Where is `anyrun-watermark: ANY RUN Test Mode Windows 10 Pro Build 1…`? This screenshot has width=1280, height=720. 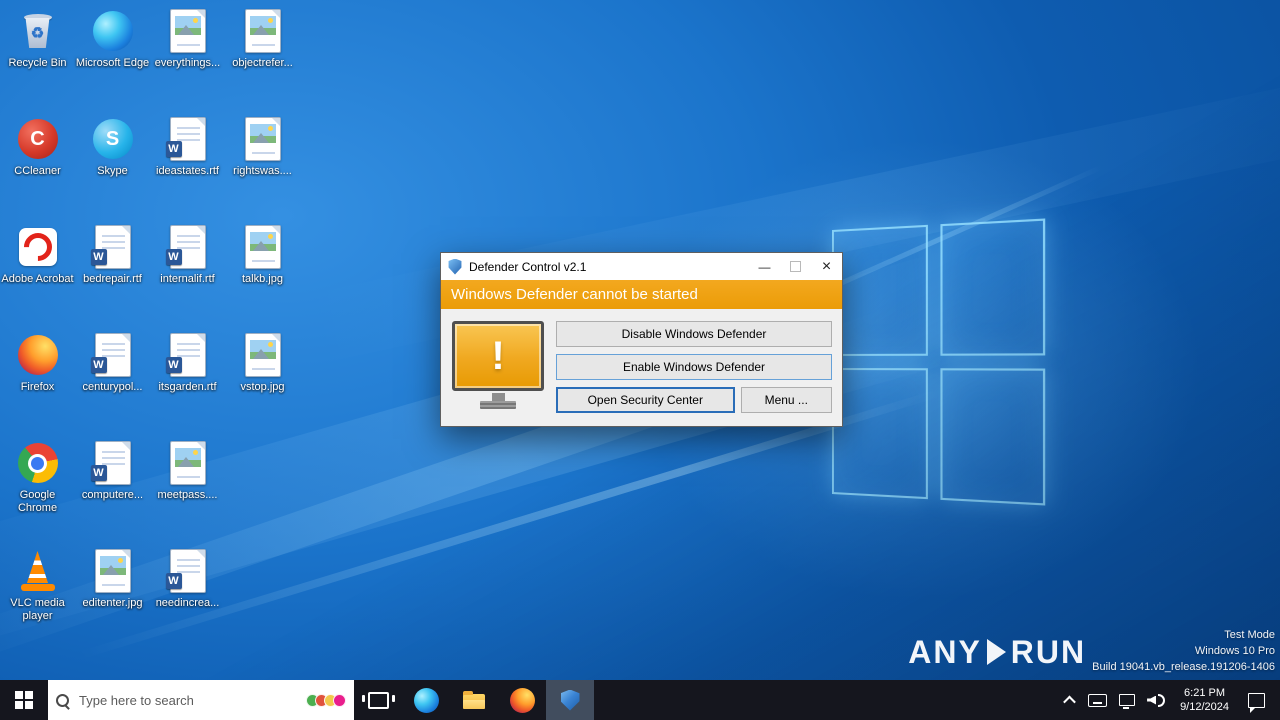
anyrun-watermark: ANY RUN Test Mode Windows 10 Pro Build 1… is located at coordinates (1091, 652).